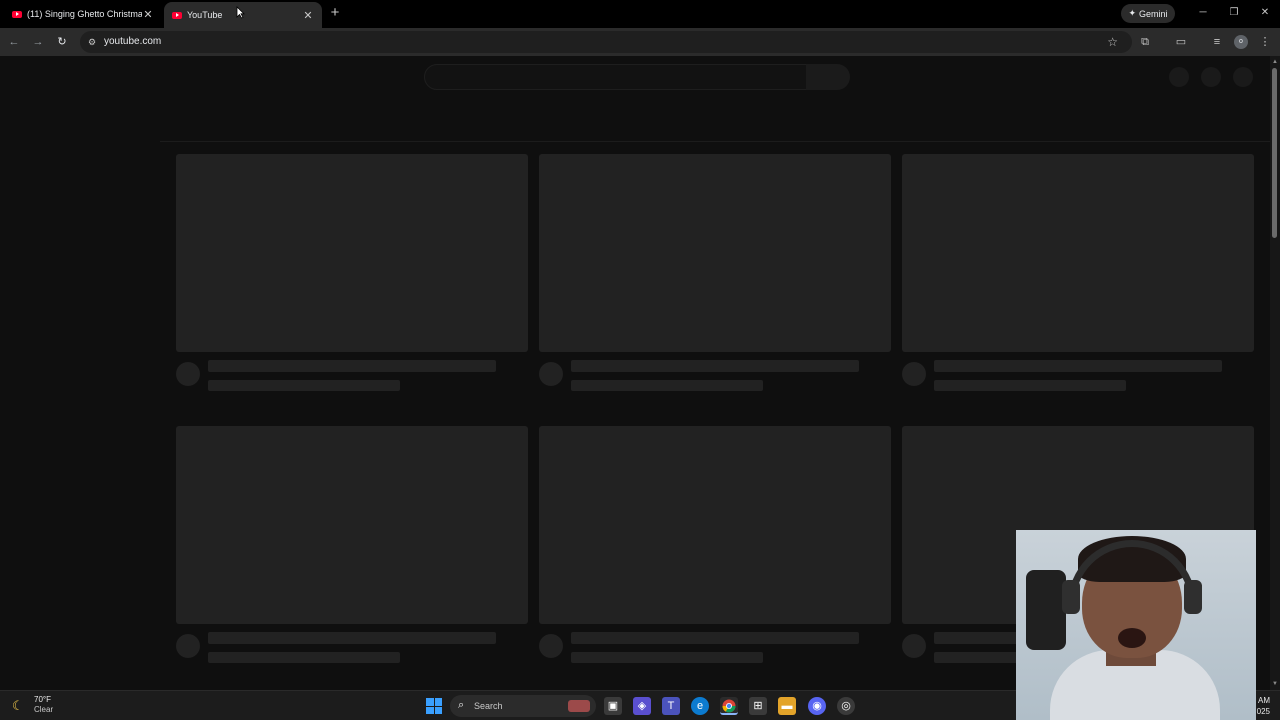  What do you see at coordinates (14, 42) in the screenshot?
I see `back-icon: ←` at bounding box center [14, 42].